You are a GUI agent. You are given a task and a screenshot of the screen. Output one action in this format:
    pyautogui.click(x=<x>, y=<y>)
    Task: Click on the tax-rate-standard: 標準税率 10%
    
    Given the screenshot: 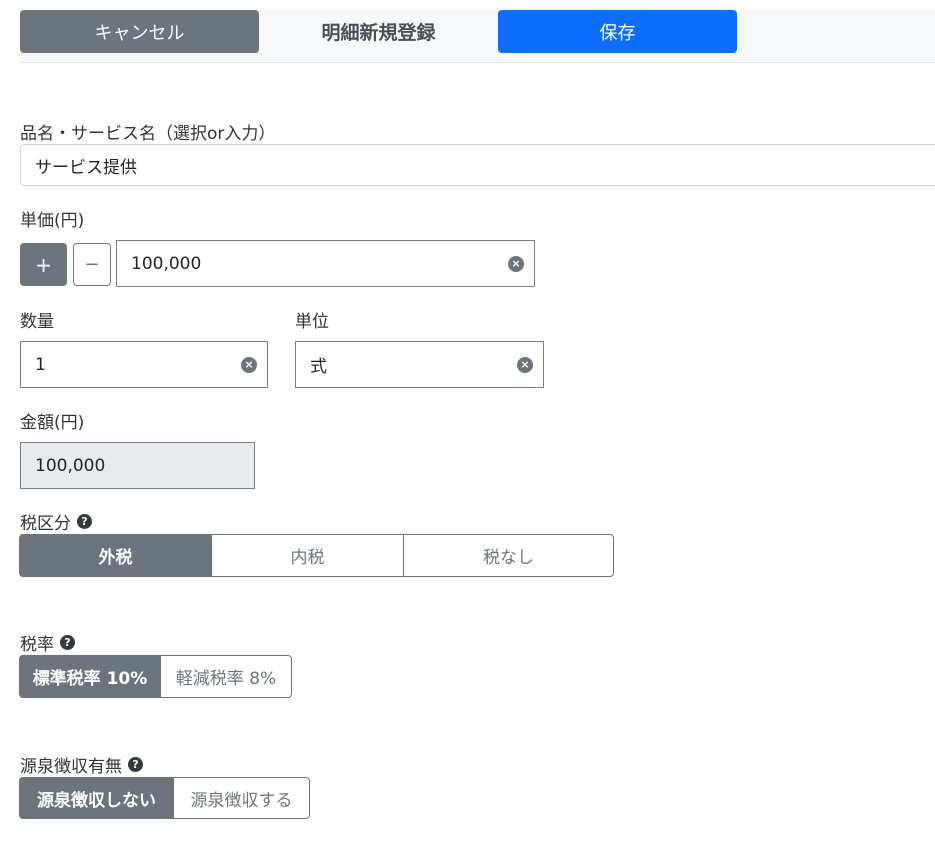 What is the action you would take?
    pyautogui.click(x=90, y=676)
    